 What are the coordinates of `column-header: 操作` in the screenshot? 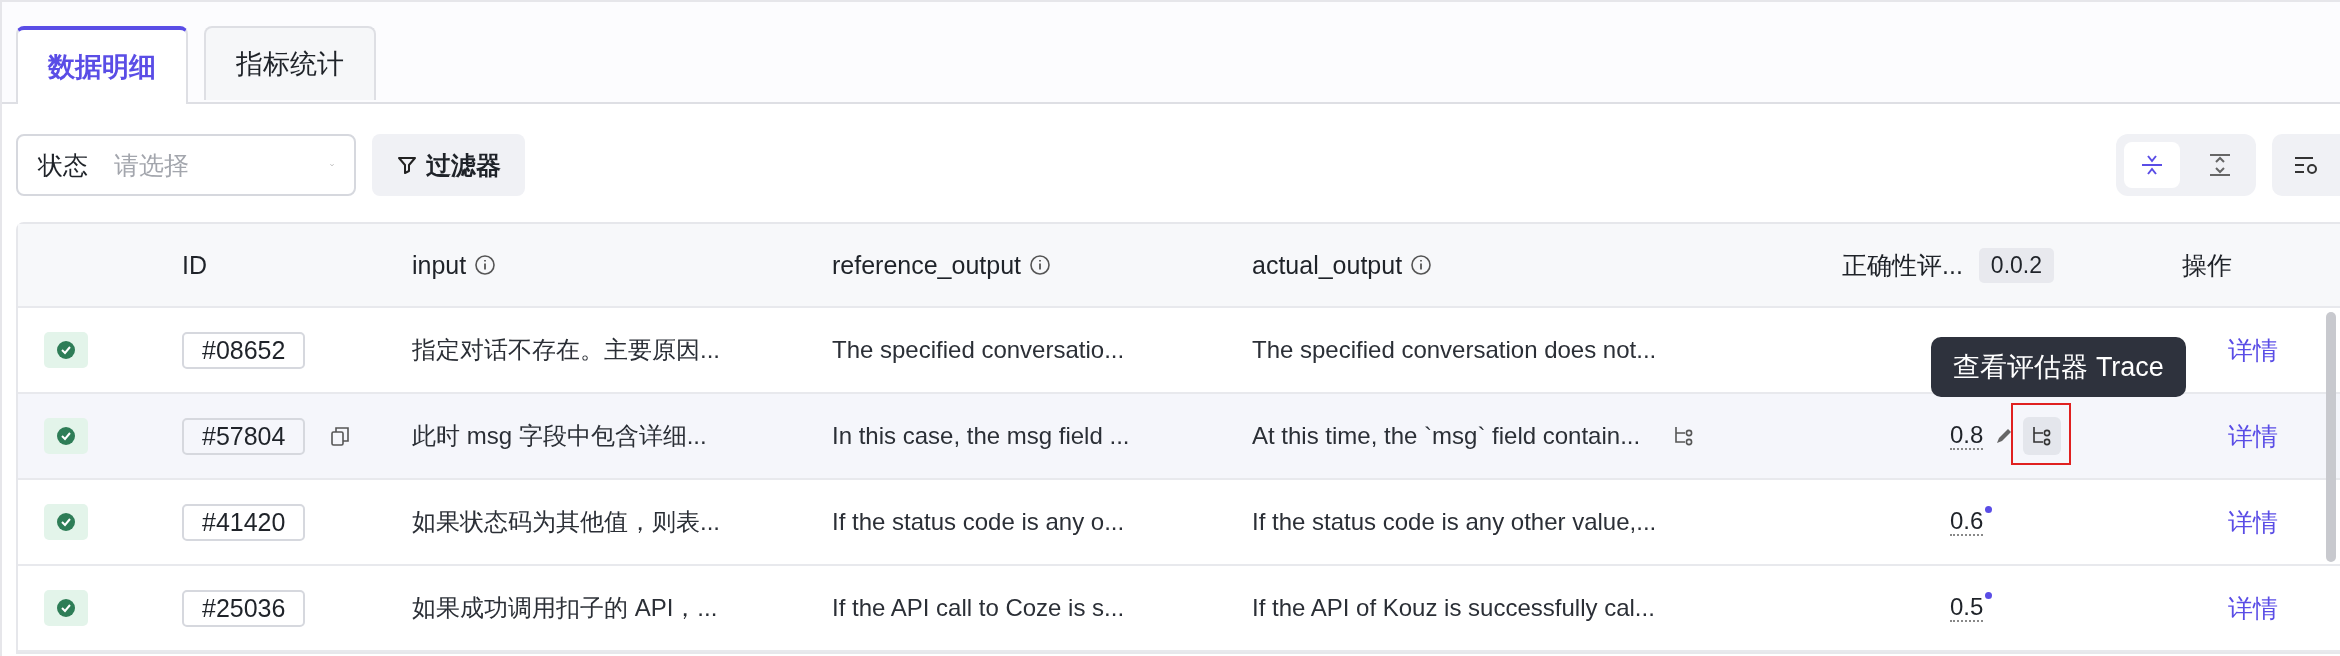 It's located at (2207, 265).